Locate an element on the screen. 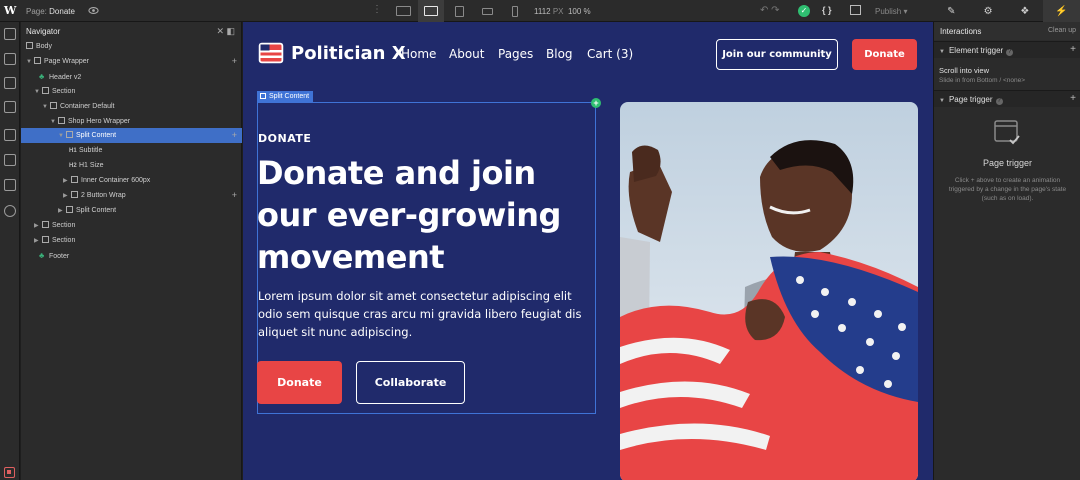 The image size is (1080, 480). tree-item-button-wrap: ▶ 2 Button Wrap + is located at coordinates (131, 195).